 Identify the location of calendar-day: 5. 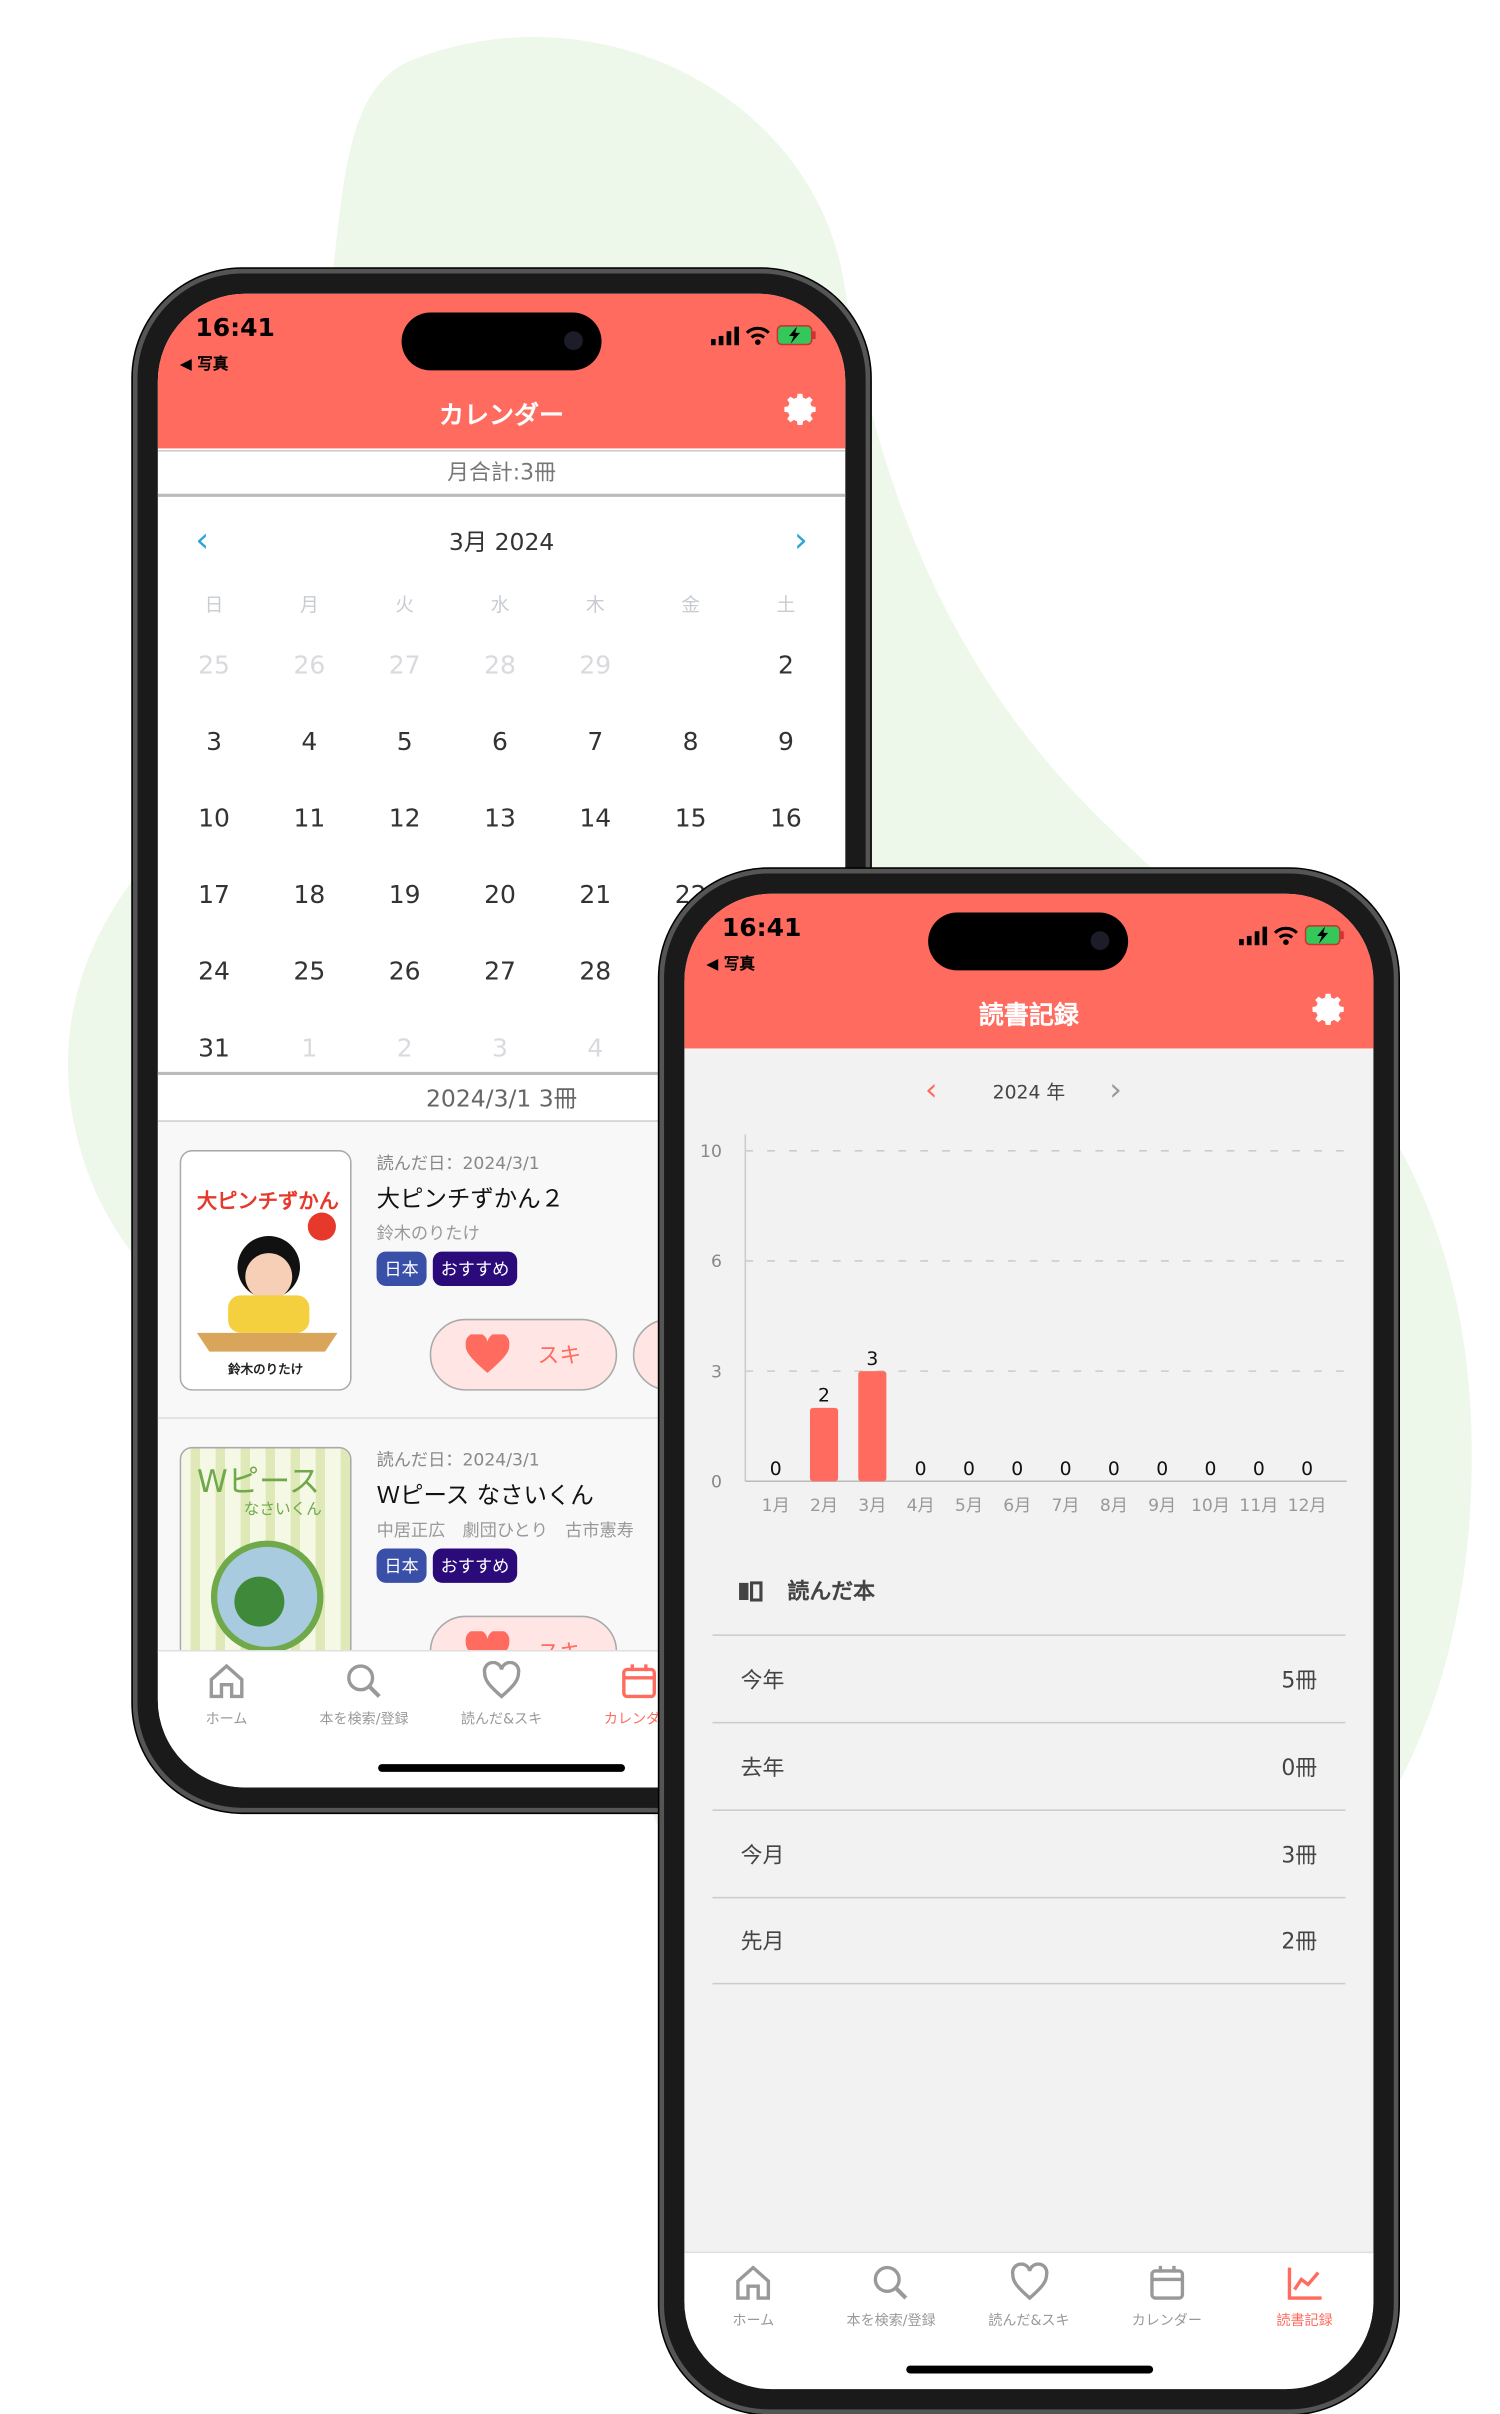
(404, 742).